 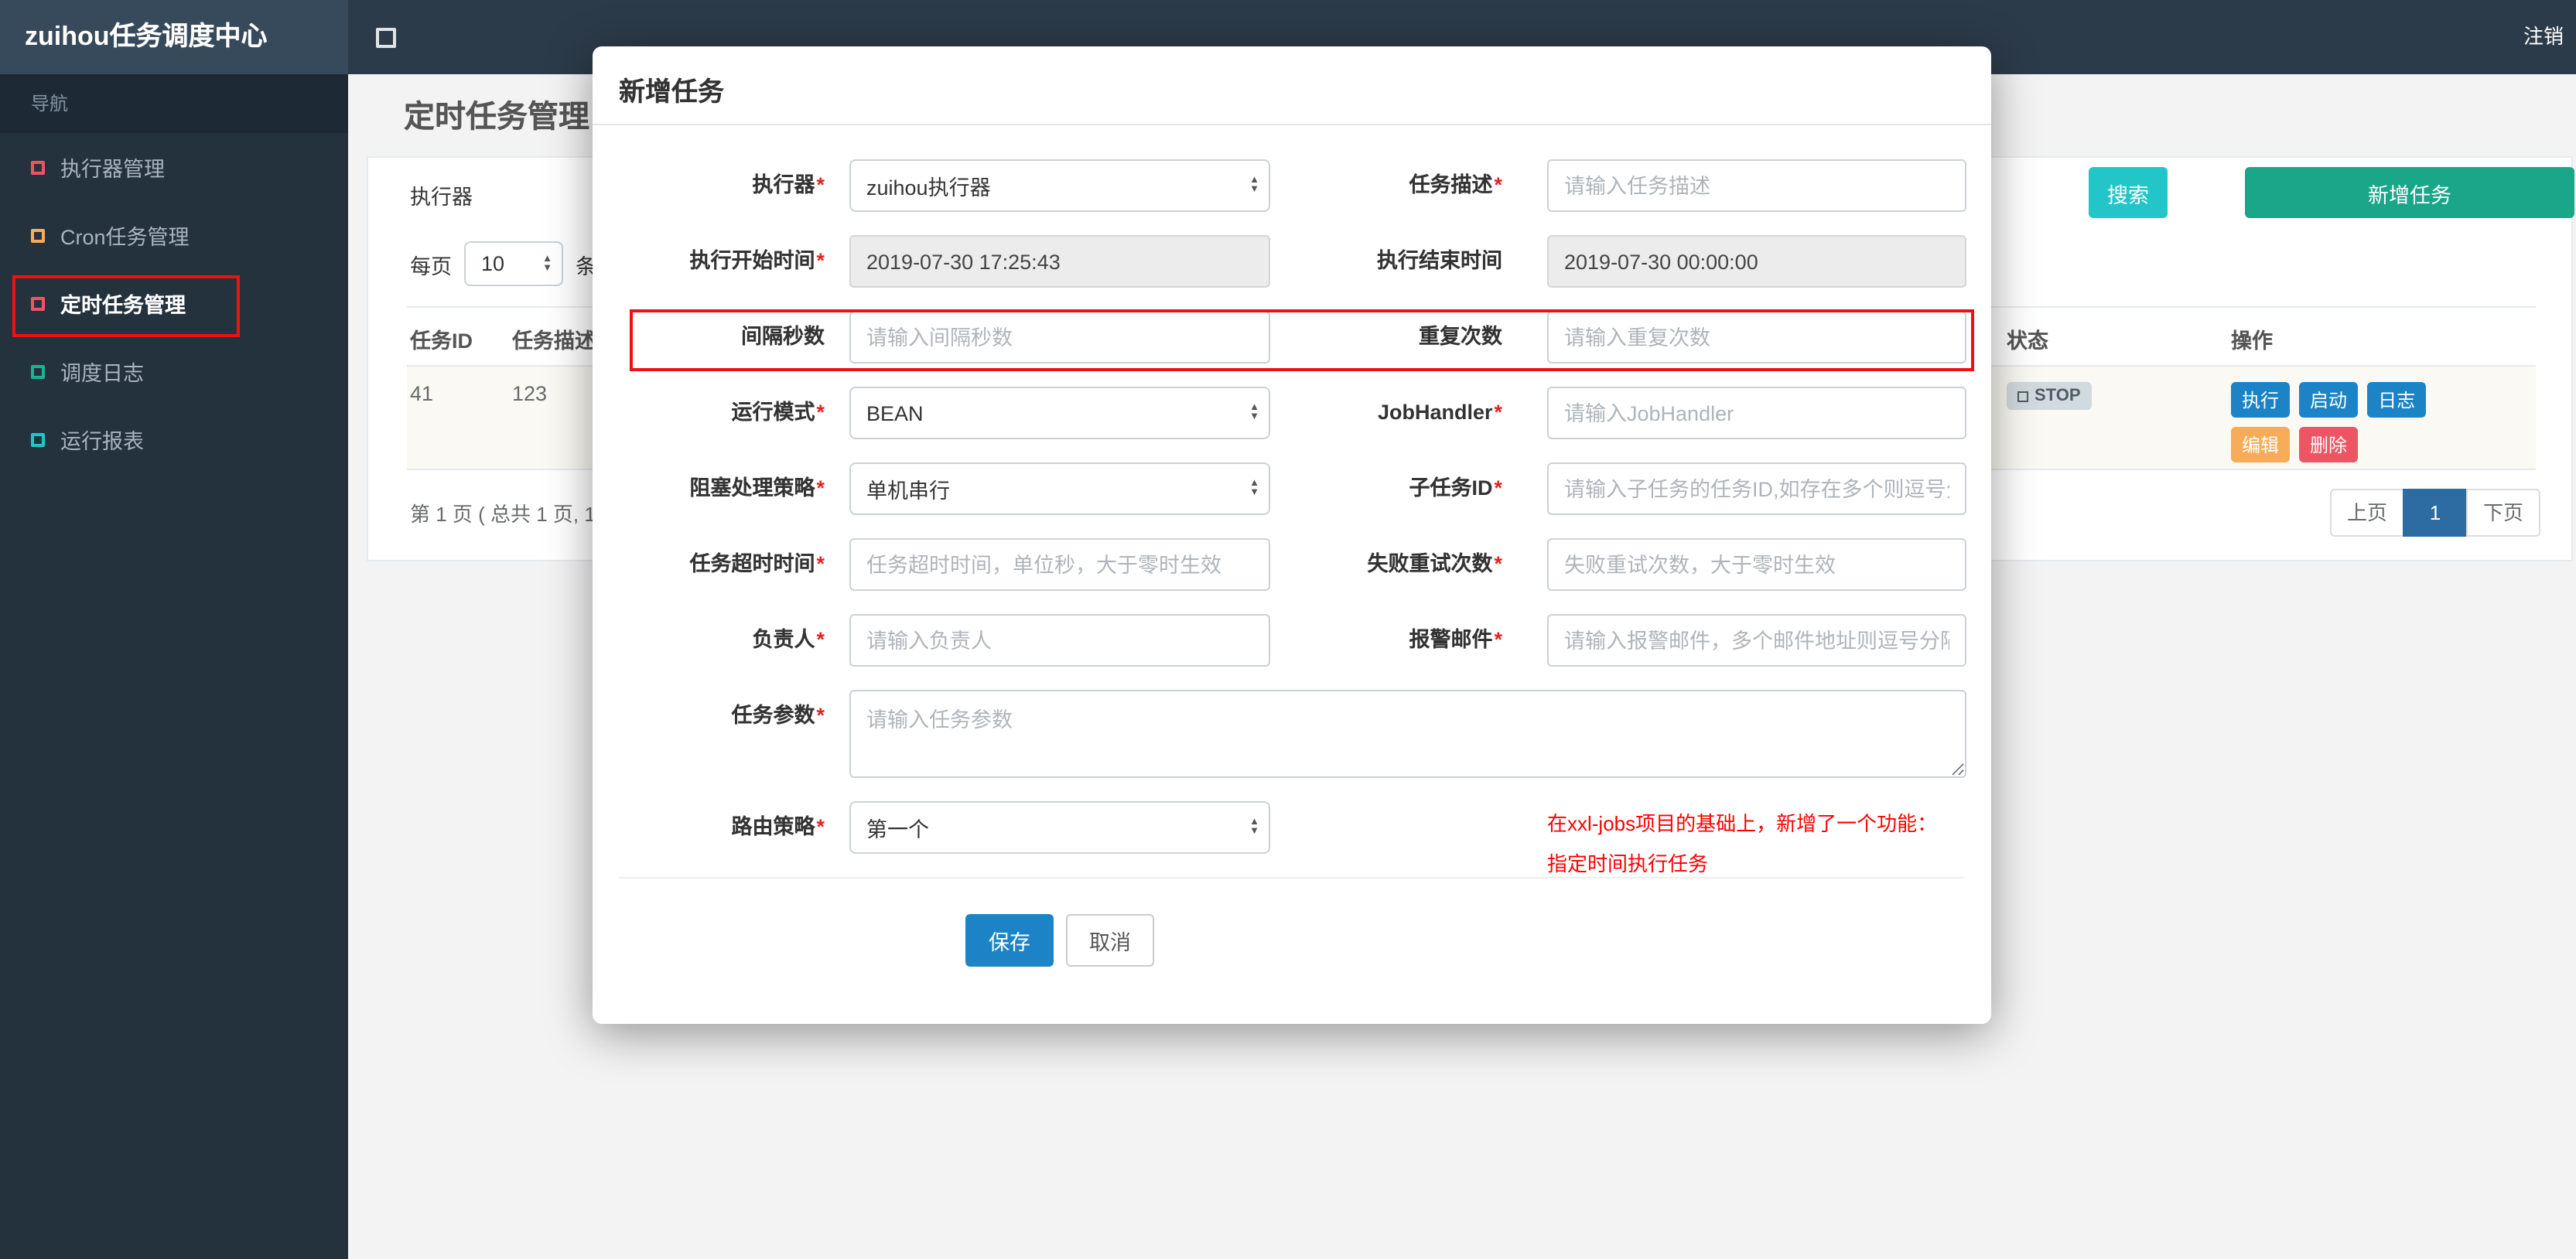 I want to click on timeout-input, so click(x=1059, y=565).